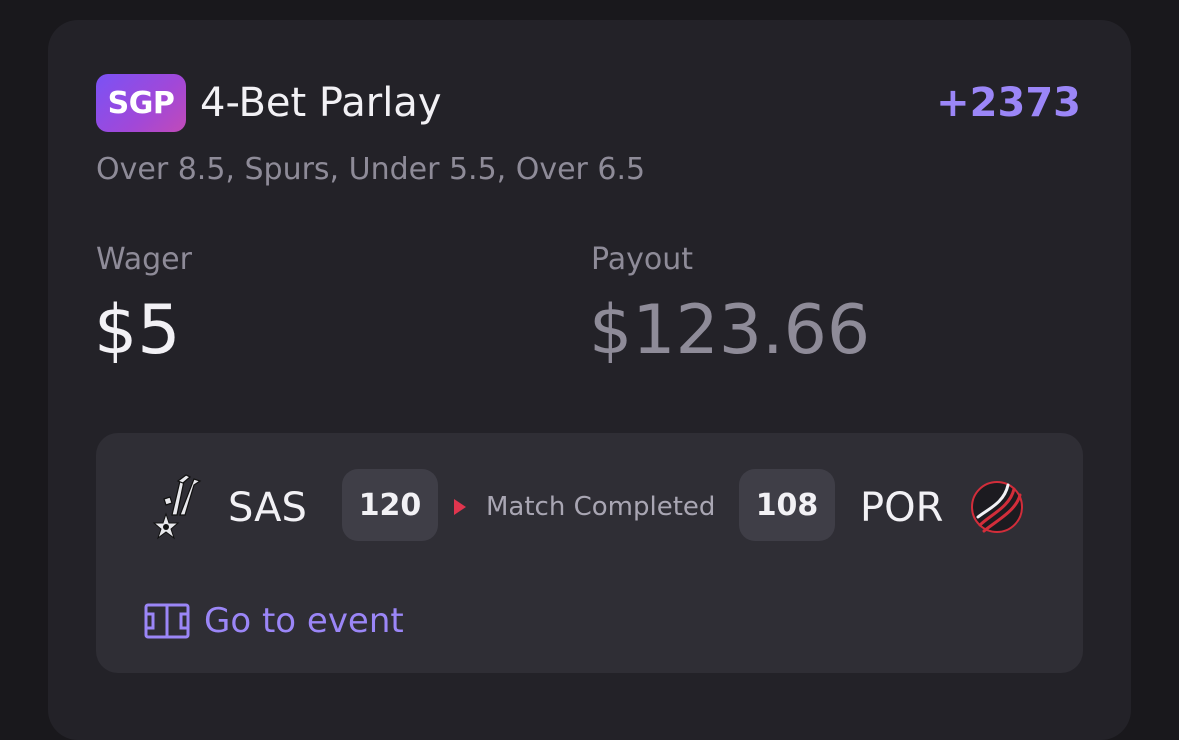  What do you see at coordinates (141, 103) in the screenshot?
I see `sgp-badge: SGP` at bounding box center [141, 103].